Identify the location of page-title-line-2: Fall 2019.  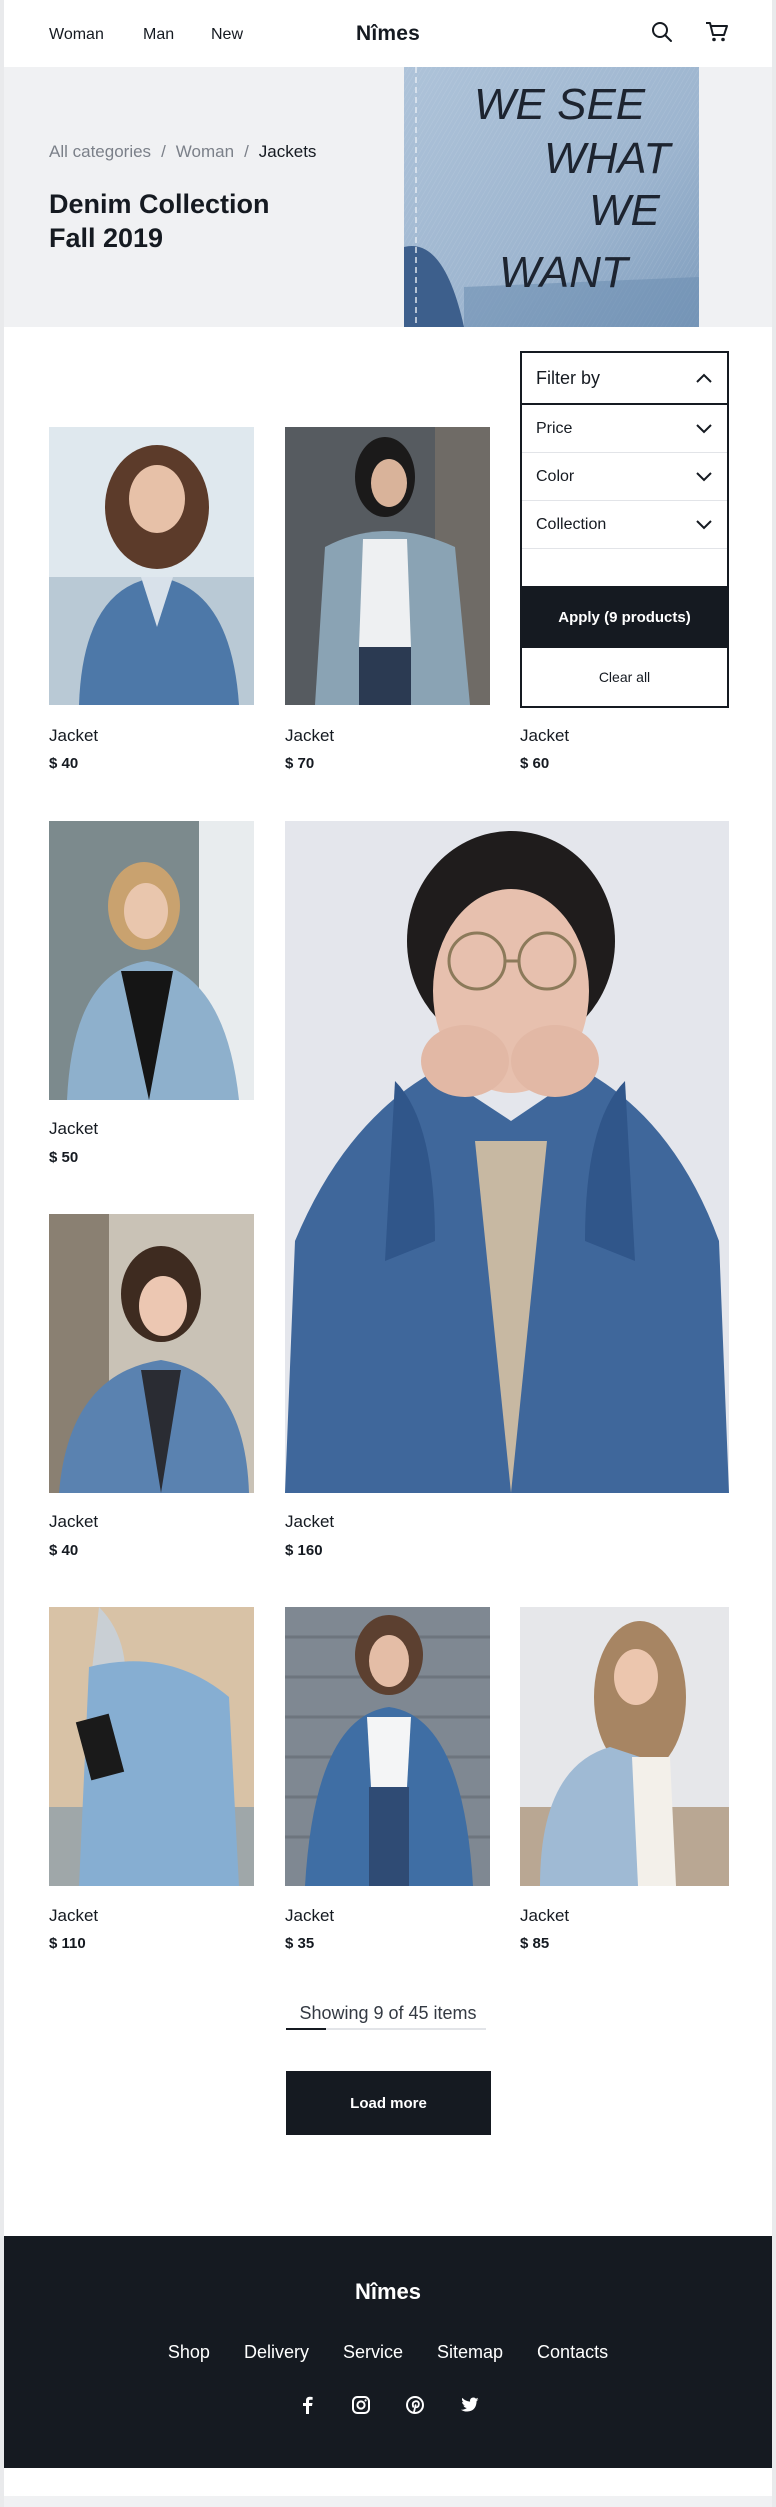
(106, 238).